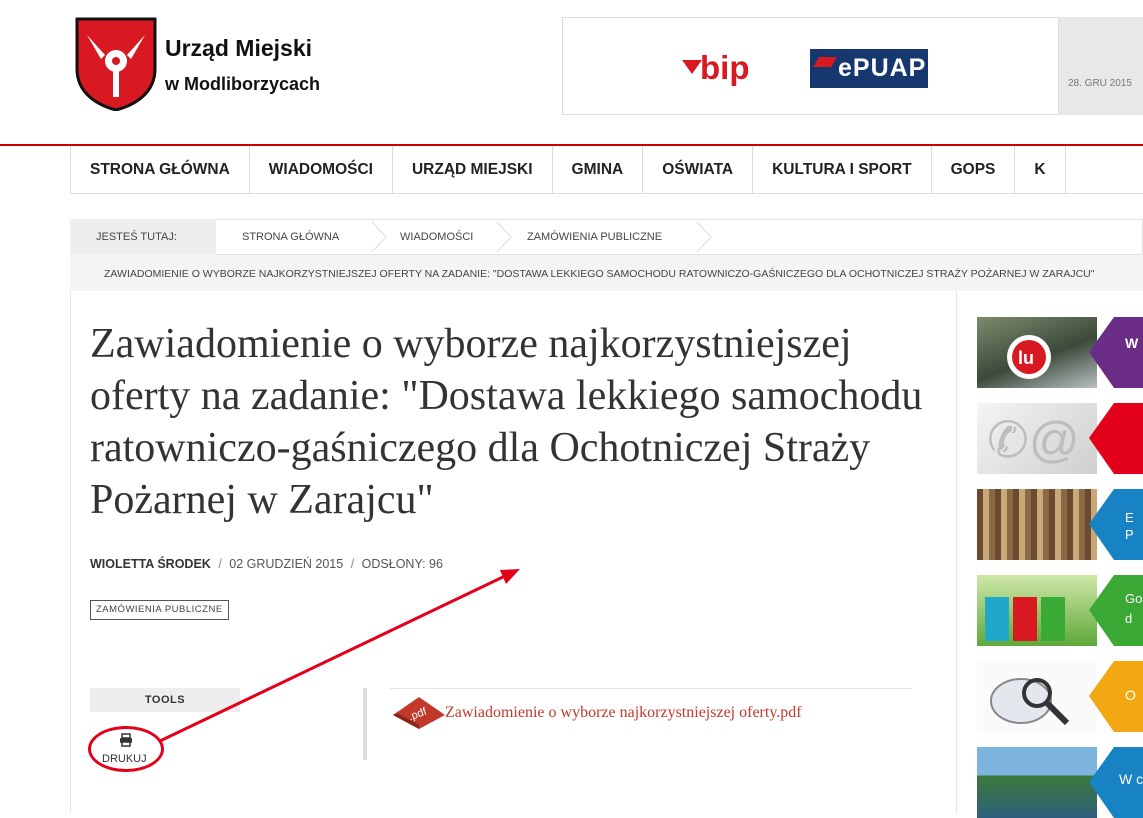  I want to click on banner-label: Go d, so click(1134, 608).